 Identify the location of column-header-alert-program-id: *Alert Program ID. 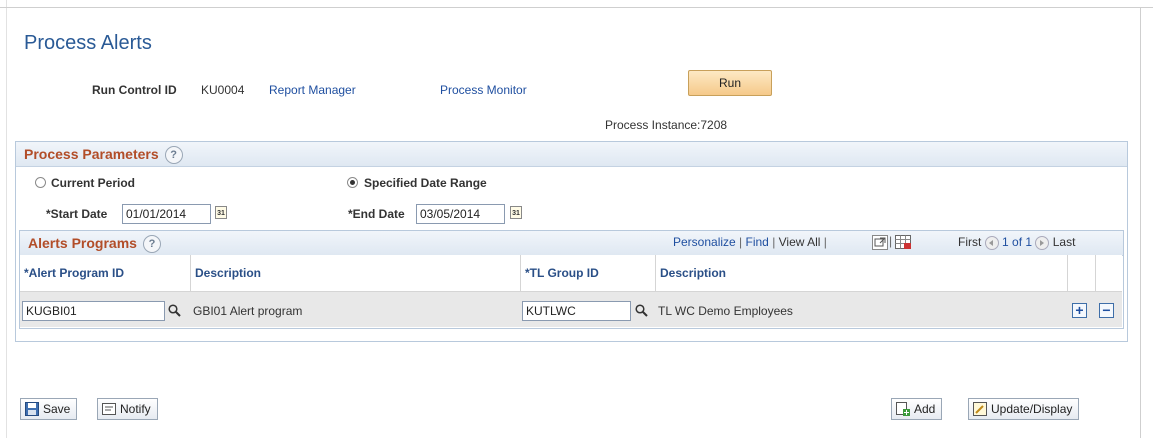
(105, 273).